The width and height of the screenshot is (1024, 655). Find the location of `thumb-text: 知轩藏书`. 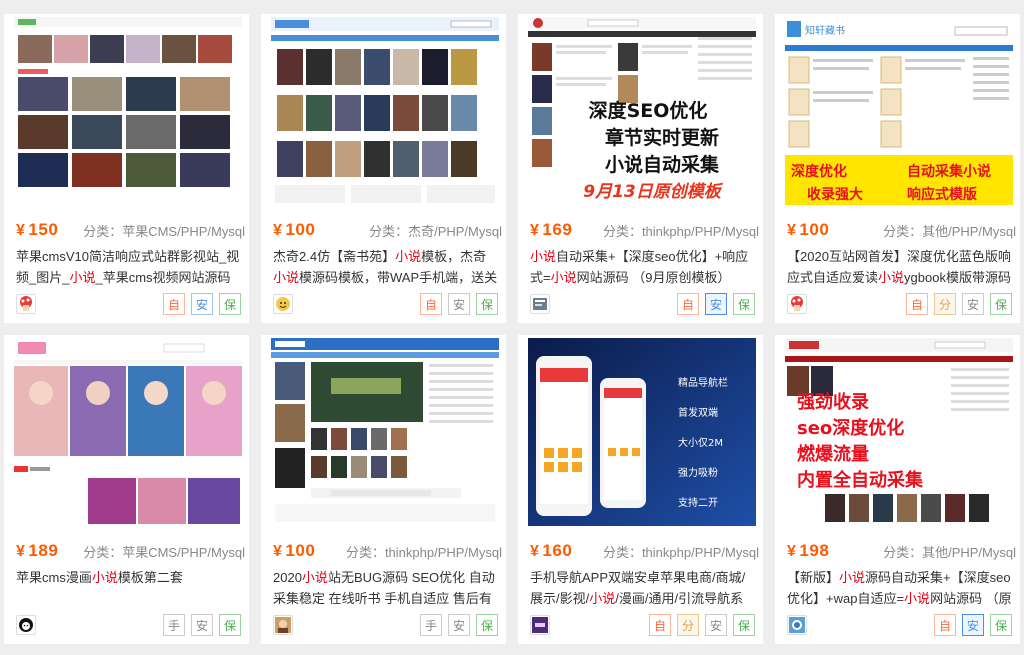

thumb-text: 知轩藏书 is located at coordinates (825, 30).